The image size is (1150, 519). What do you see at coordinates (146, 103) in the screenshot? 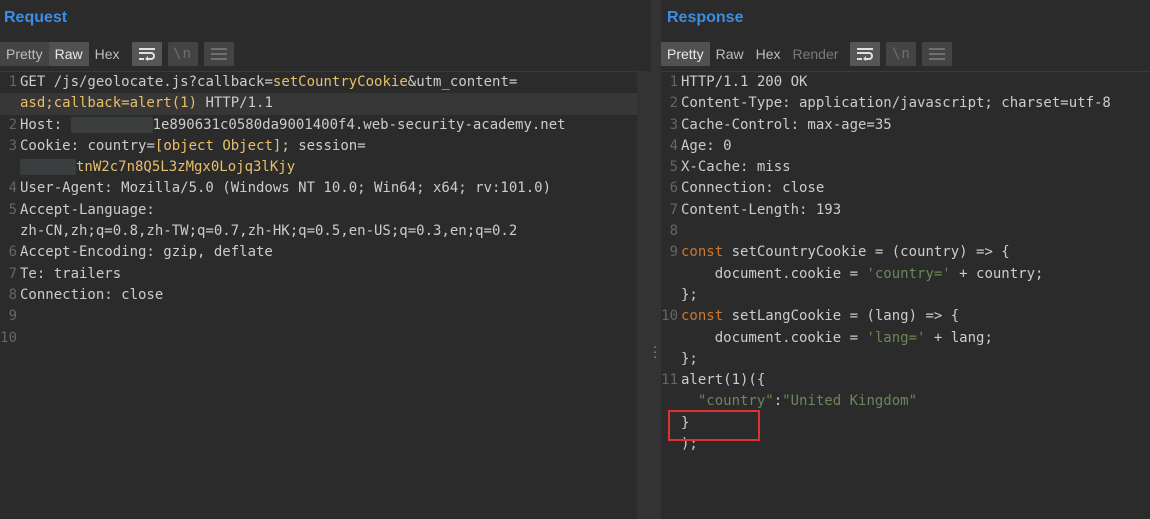
I see `code-text: asd;callback=alert(1) HTTP/1.1` at bounding box center [146, 103].